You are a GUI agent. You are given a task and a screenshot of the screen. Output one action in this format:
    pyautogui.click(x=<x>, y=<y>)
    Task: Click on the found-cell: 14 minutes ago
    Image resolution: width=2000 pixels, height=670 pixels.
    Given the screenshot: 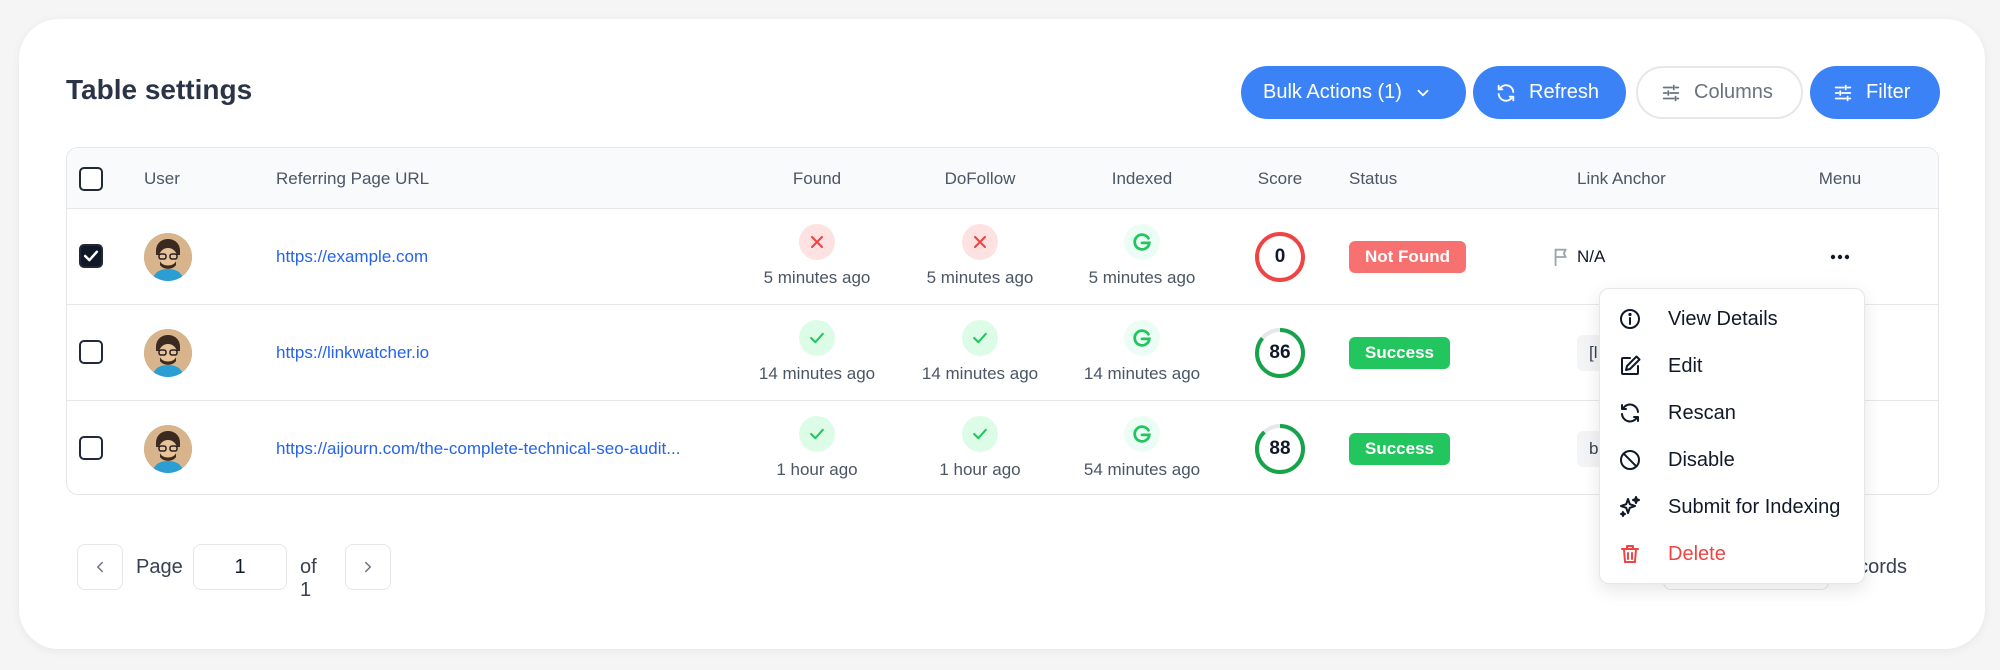 What is the action you would take?
    pyautogui.click(x=817, y=352)
    